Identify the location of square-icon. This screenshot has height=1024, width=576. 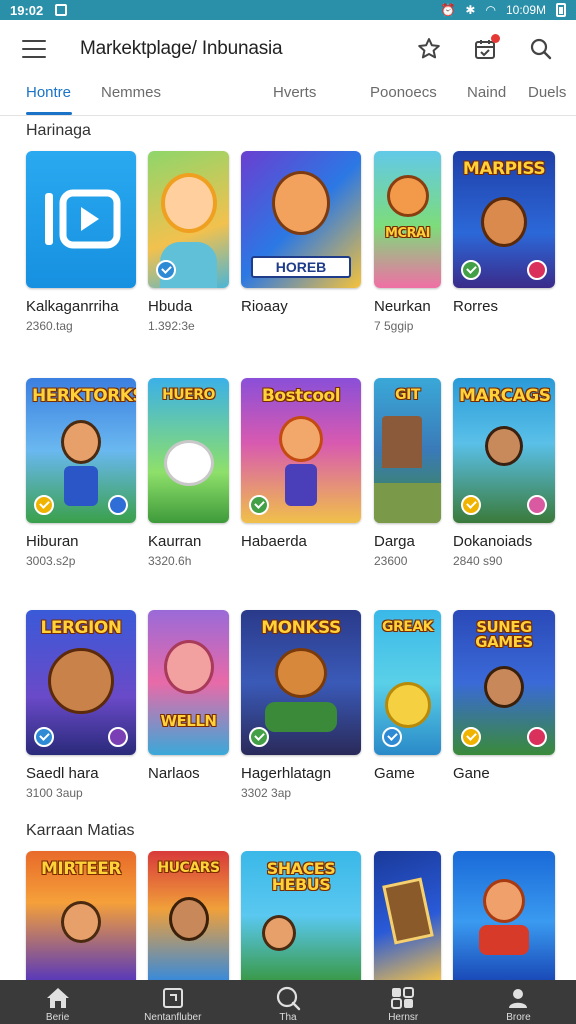
(173, 998).